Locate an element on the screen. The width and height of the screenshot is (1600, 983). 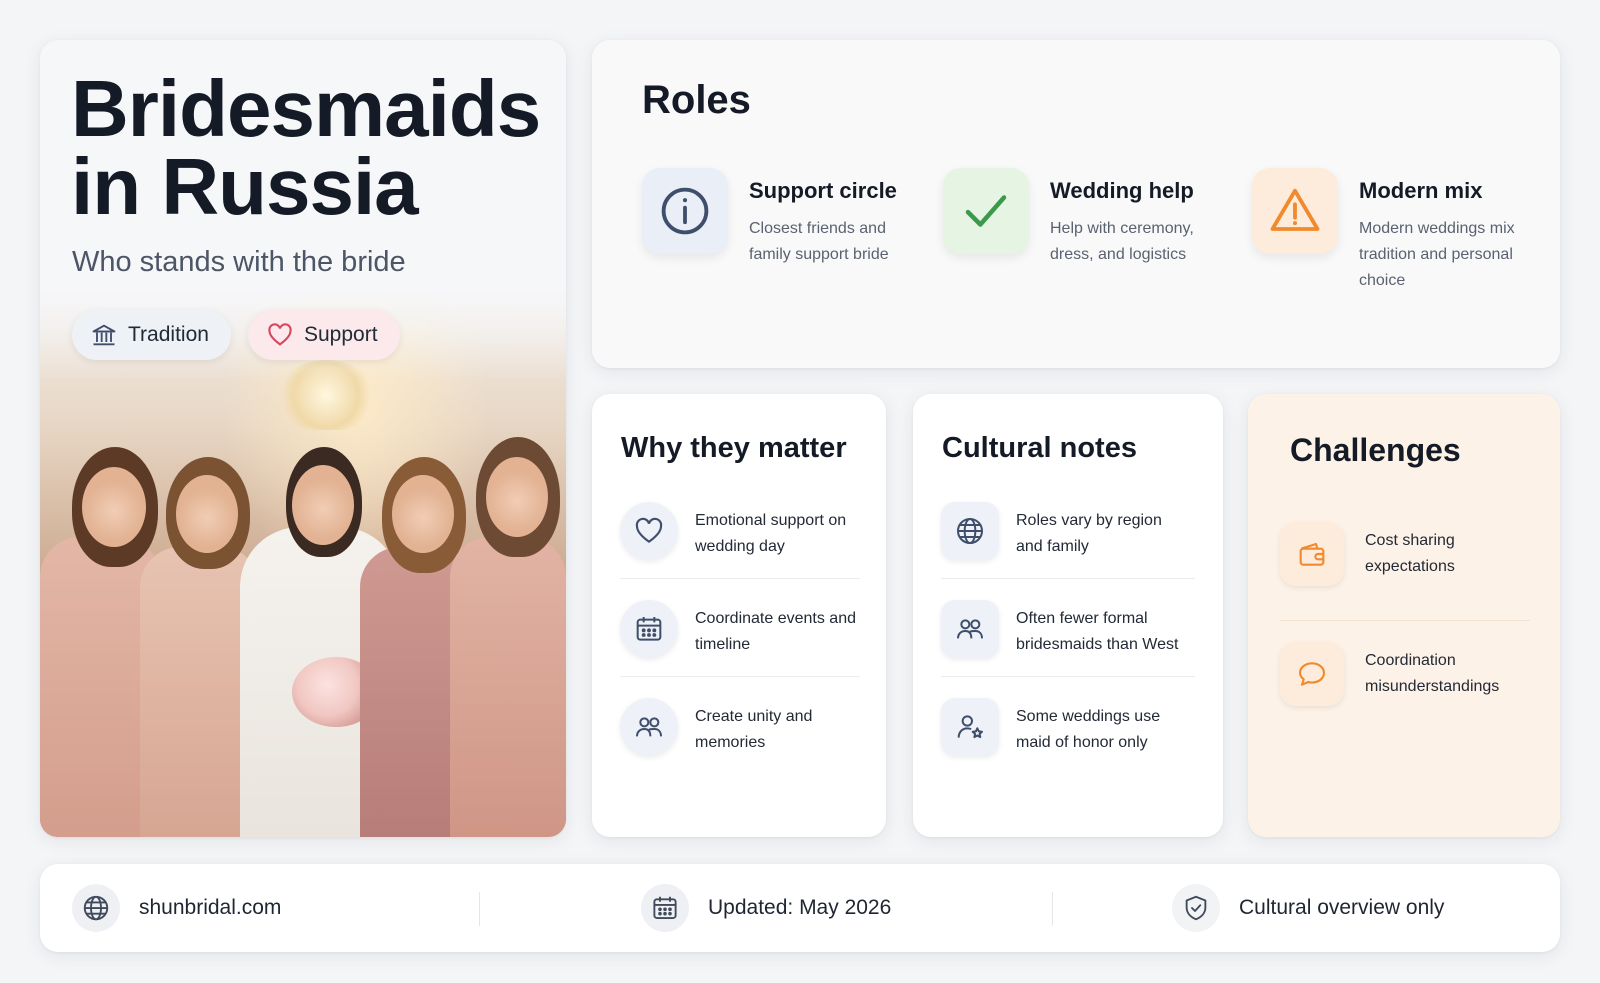
page-title: Bridesmaids in Russia is located at coordinates (306, 148).